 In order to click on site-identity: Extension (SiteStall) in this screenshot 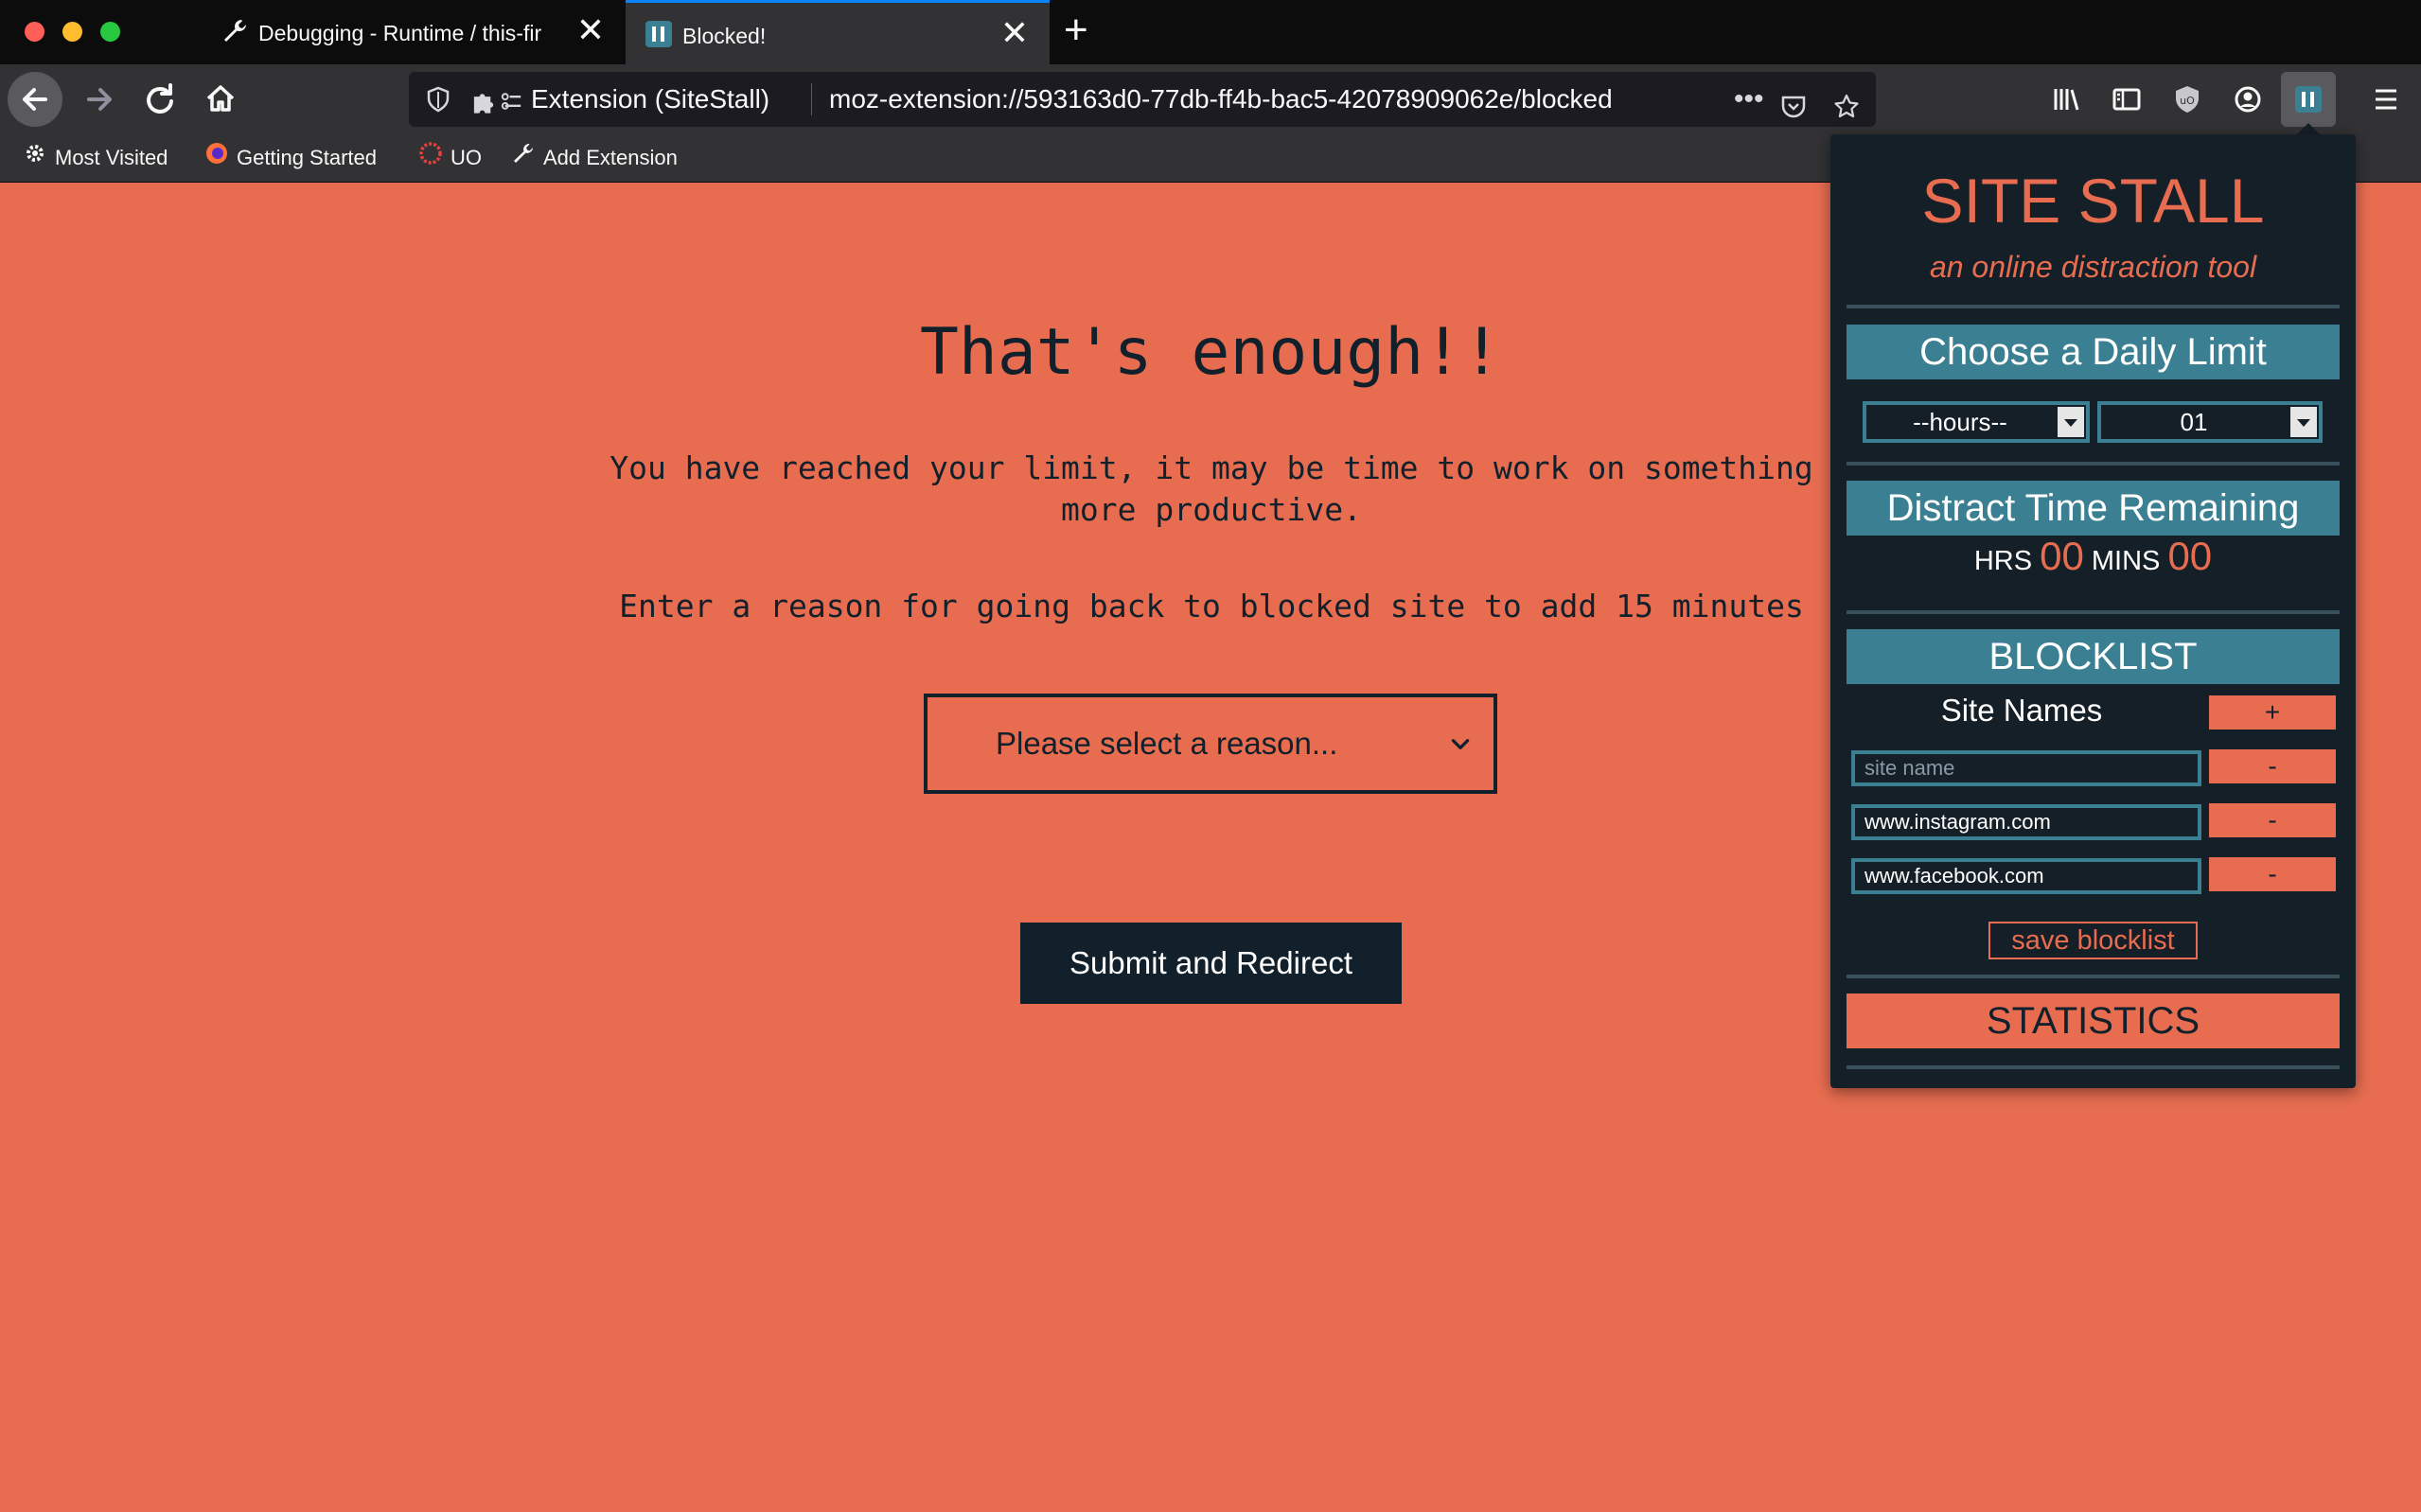, I will do `click(620, 99)`.